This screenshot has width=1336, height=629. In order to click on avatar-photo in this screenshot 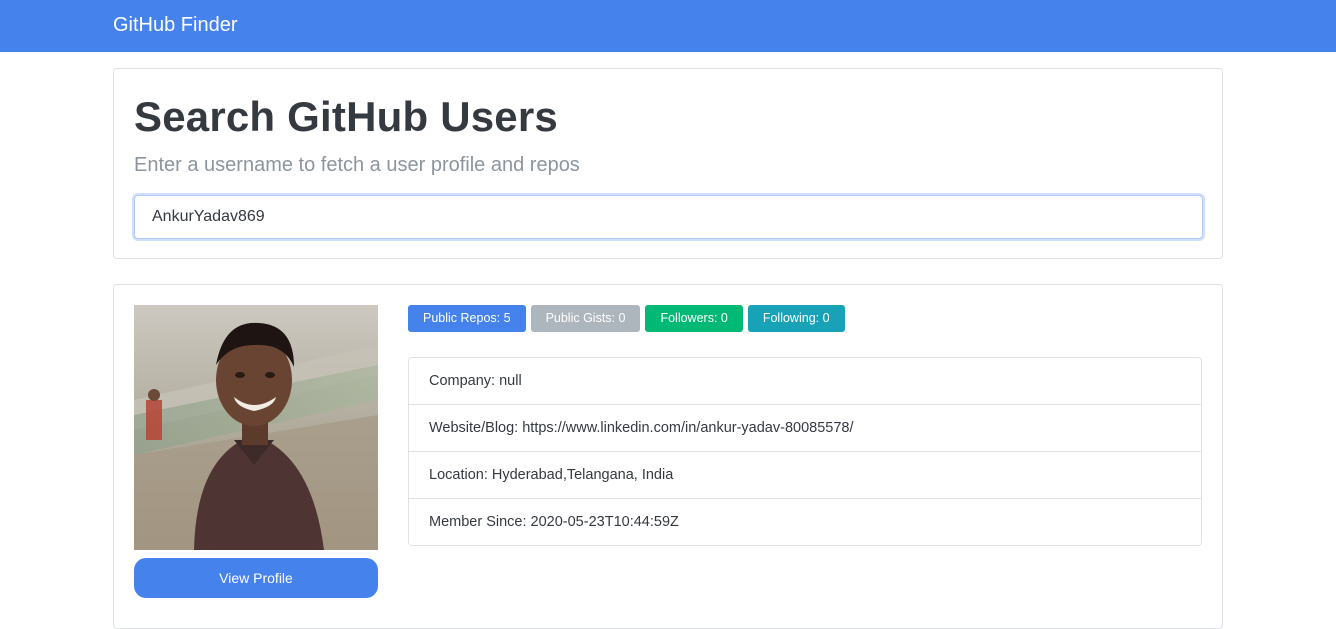, I will do `click(256, 427)`.